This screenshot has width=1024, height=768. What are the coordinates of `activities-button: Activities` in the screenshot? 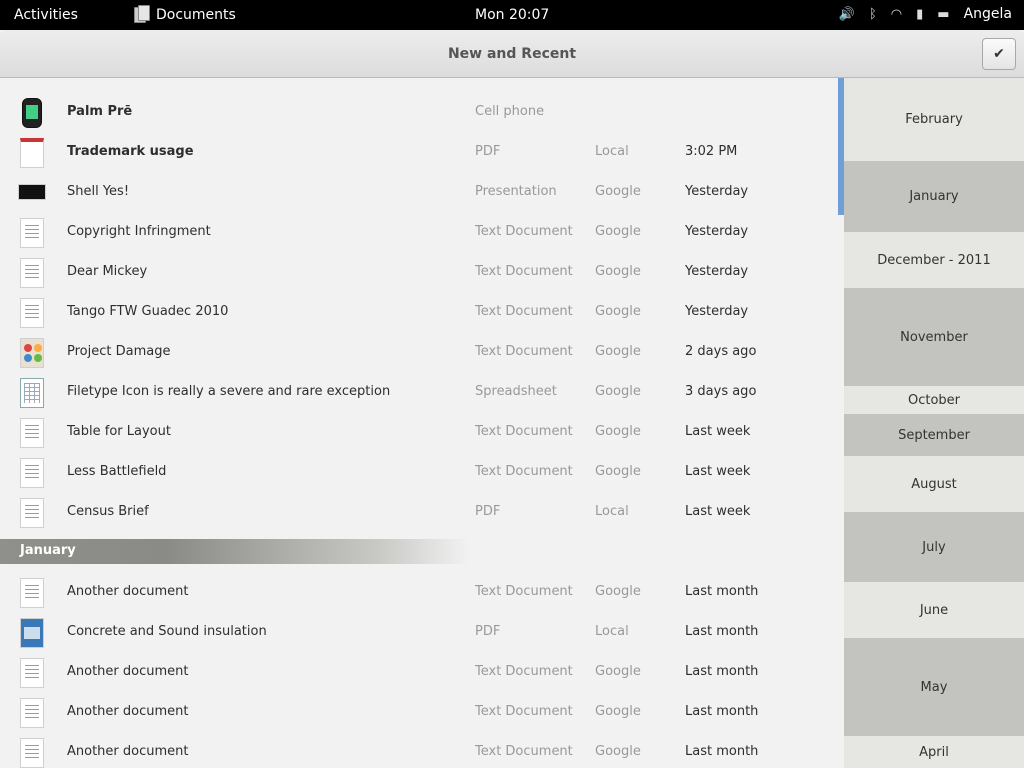 It's located at (46, 15).